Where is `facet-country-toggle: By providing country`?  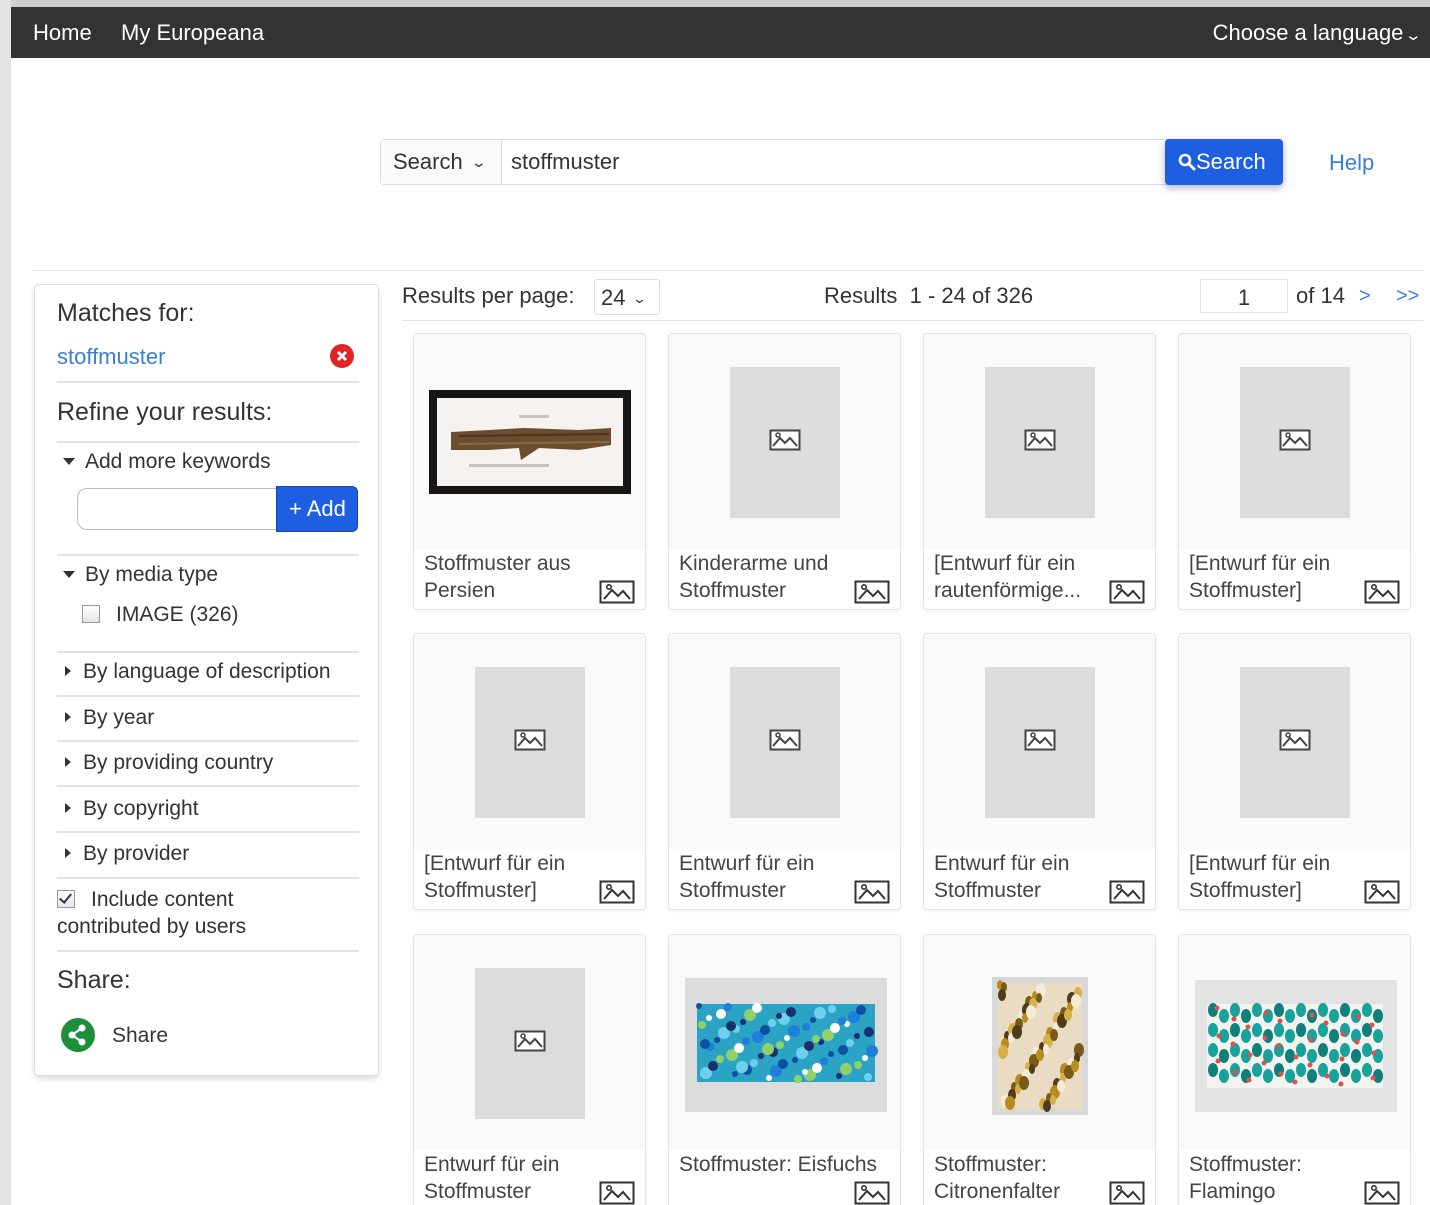 facet-country-toggle: By providing country is located at coordinates (208, 763).